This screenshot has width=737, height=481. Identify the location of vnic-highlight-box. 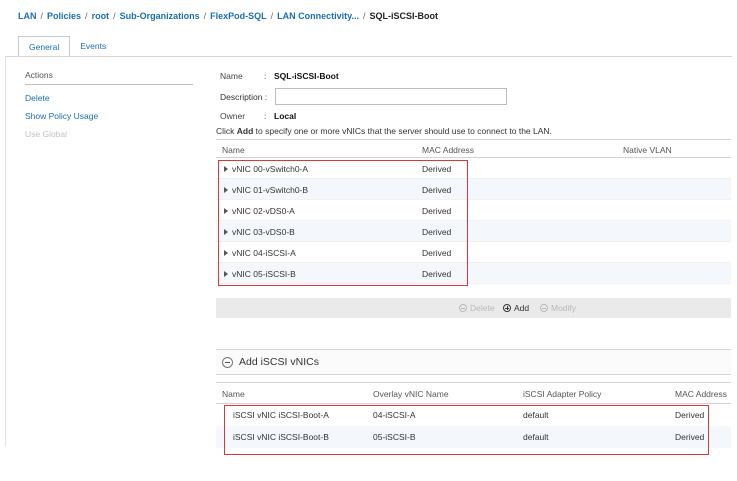
(343, 223).